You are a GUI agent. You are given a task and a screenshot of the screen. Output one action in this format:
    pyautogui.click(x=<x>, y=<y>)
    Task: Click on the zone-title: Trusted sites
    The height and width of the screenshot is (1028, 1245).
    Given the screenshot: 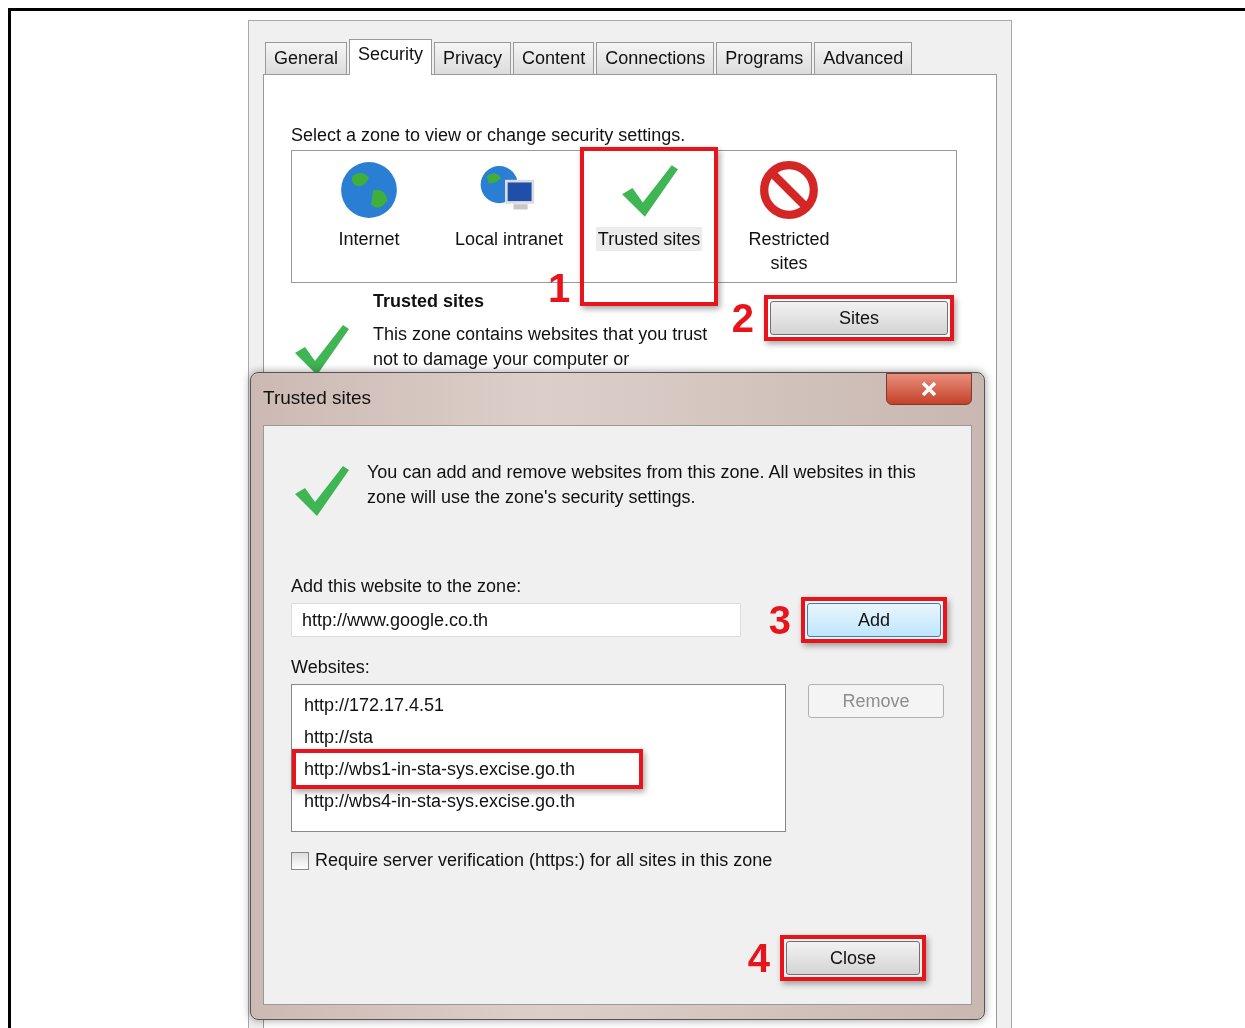 What is the action you would take?
    pyautogui.click(x=429, y=301)
    